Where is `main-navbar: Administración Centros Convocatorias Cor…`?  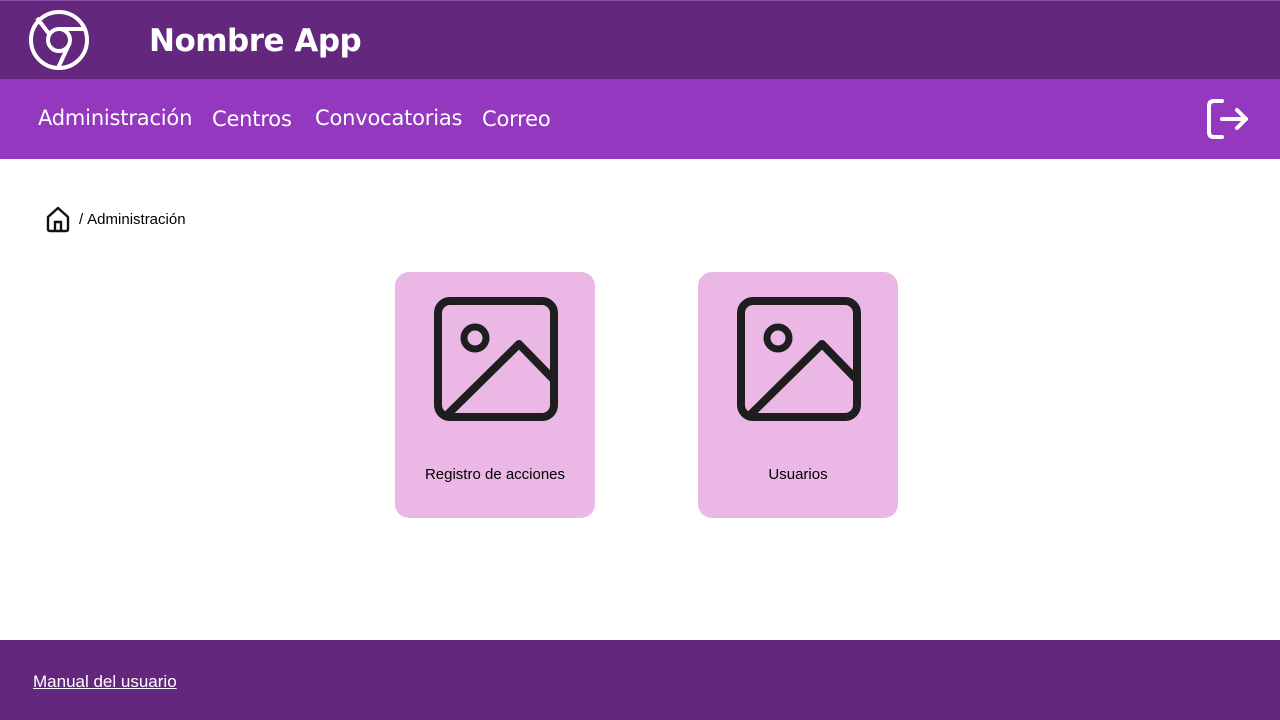
main-navbar: Administración Centros Convocatorias Cor… is located at coordinates (640, 119).